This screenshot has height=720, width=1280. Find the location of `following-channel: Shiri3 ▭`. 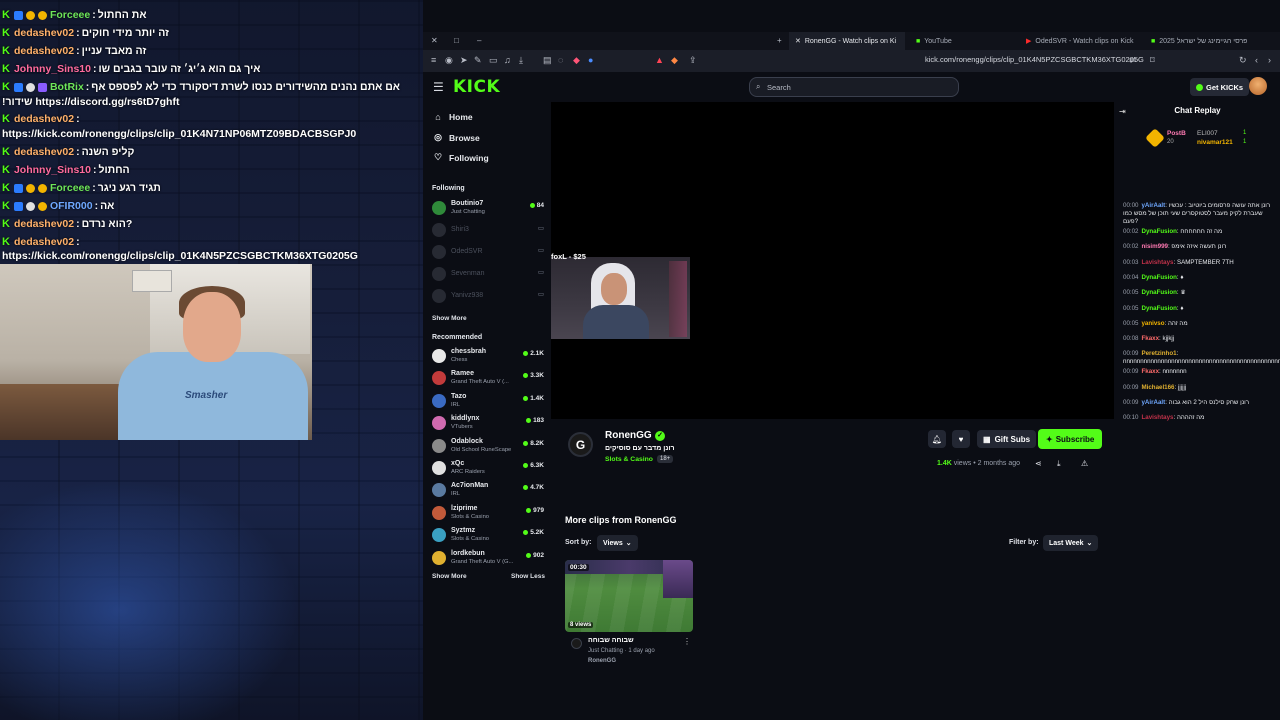

following-channel: Shiri3 ▭ is located at coordinates (488, 231).